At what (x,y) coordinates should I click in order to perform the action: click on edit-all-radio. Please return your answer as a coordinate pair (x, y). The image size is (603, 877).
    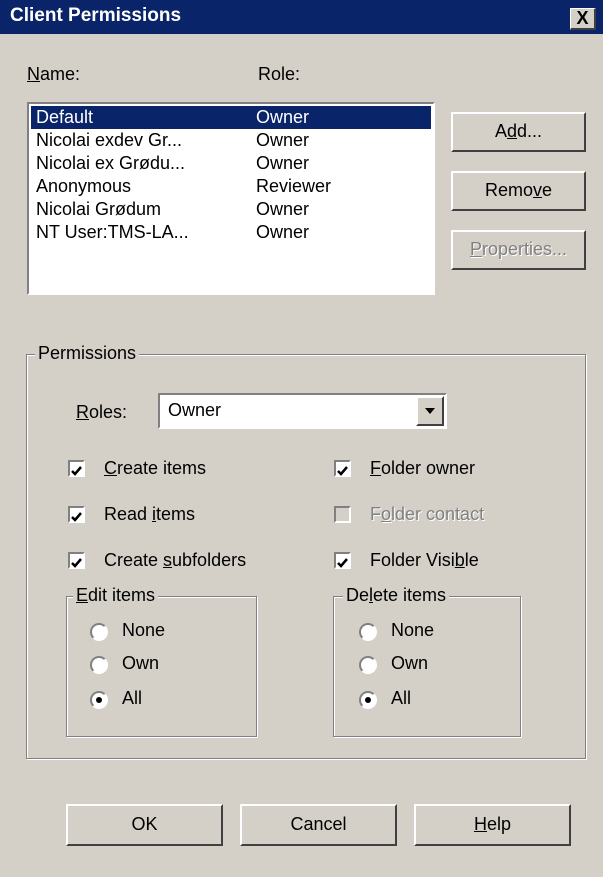
    Looking at the image, I should click on (99, 700).